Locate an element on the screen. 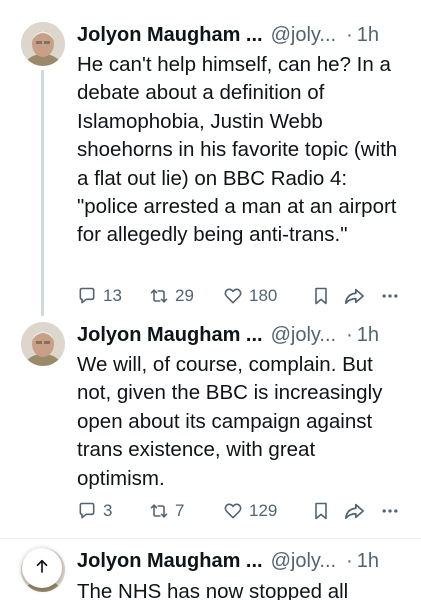 This screenshot has width=421, height=600. reply-button: 13 is located at coordinates (99, 296).